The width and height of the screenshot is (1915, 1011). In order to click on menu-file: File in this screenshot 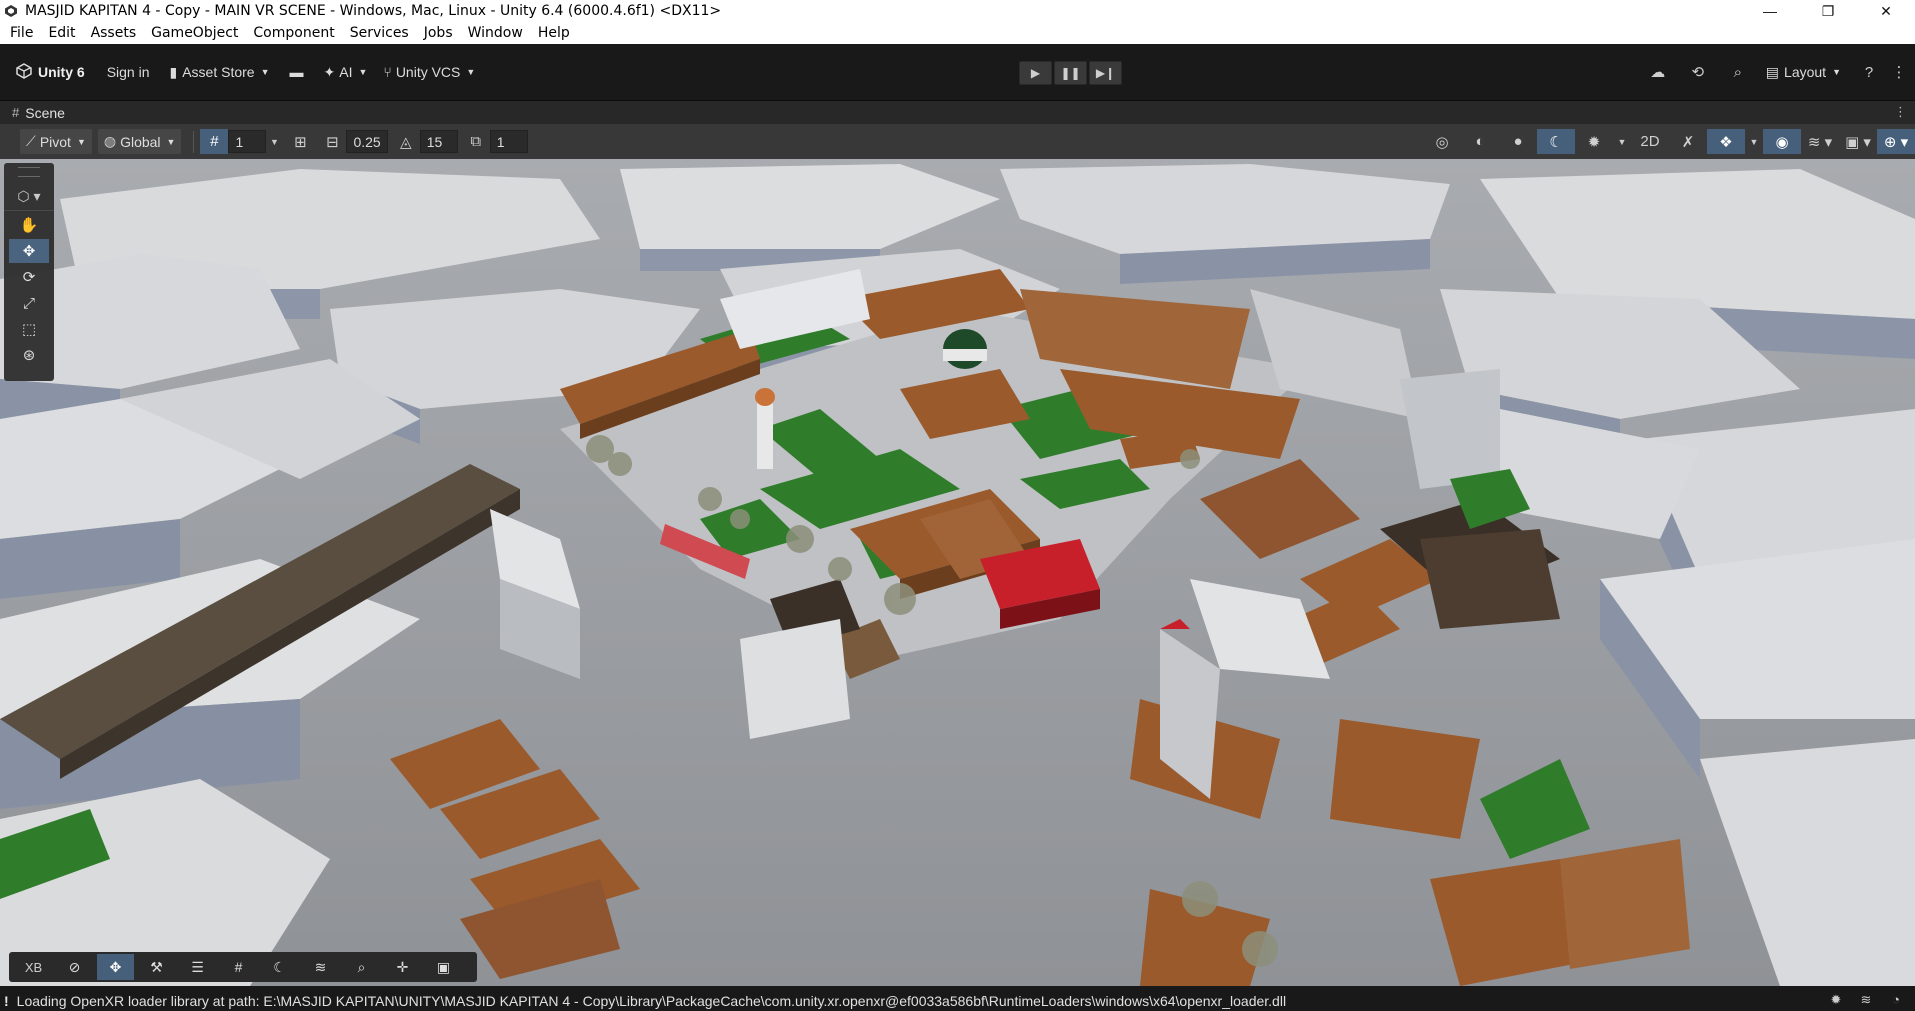, I will do `click(23, 33)`.